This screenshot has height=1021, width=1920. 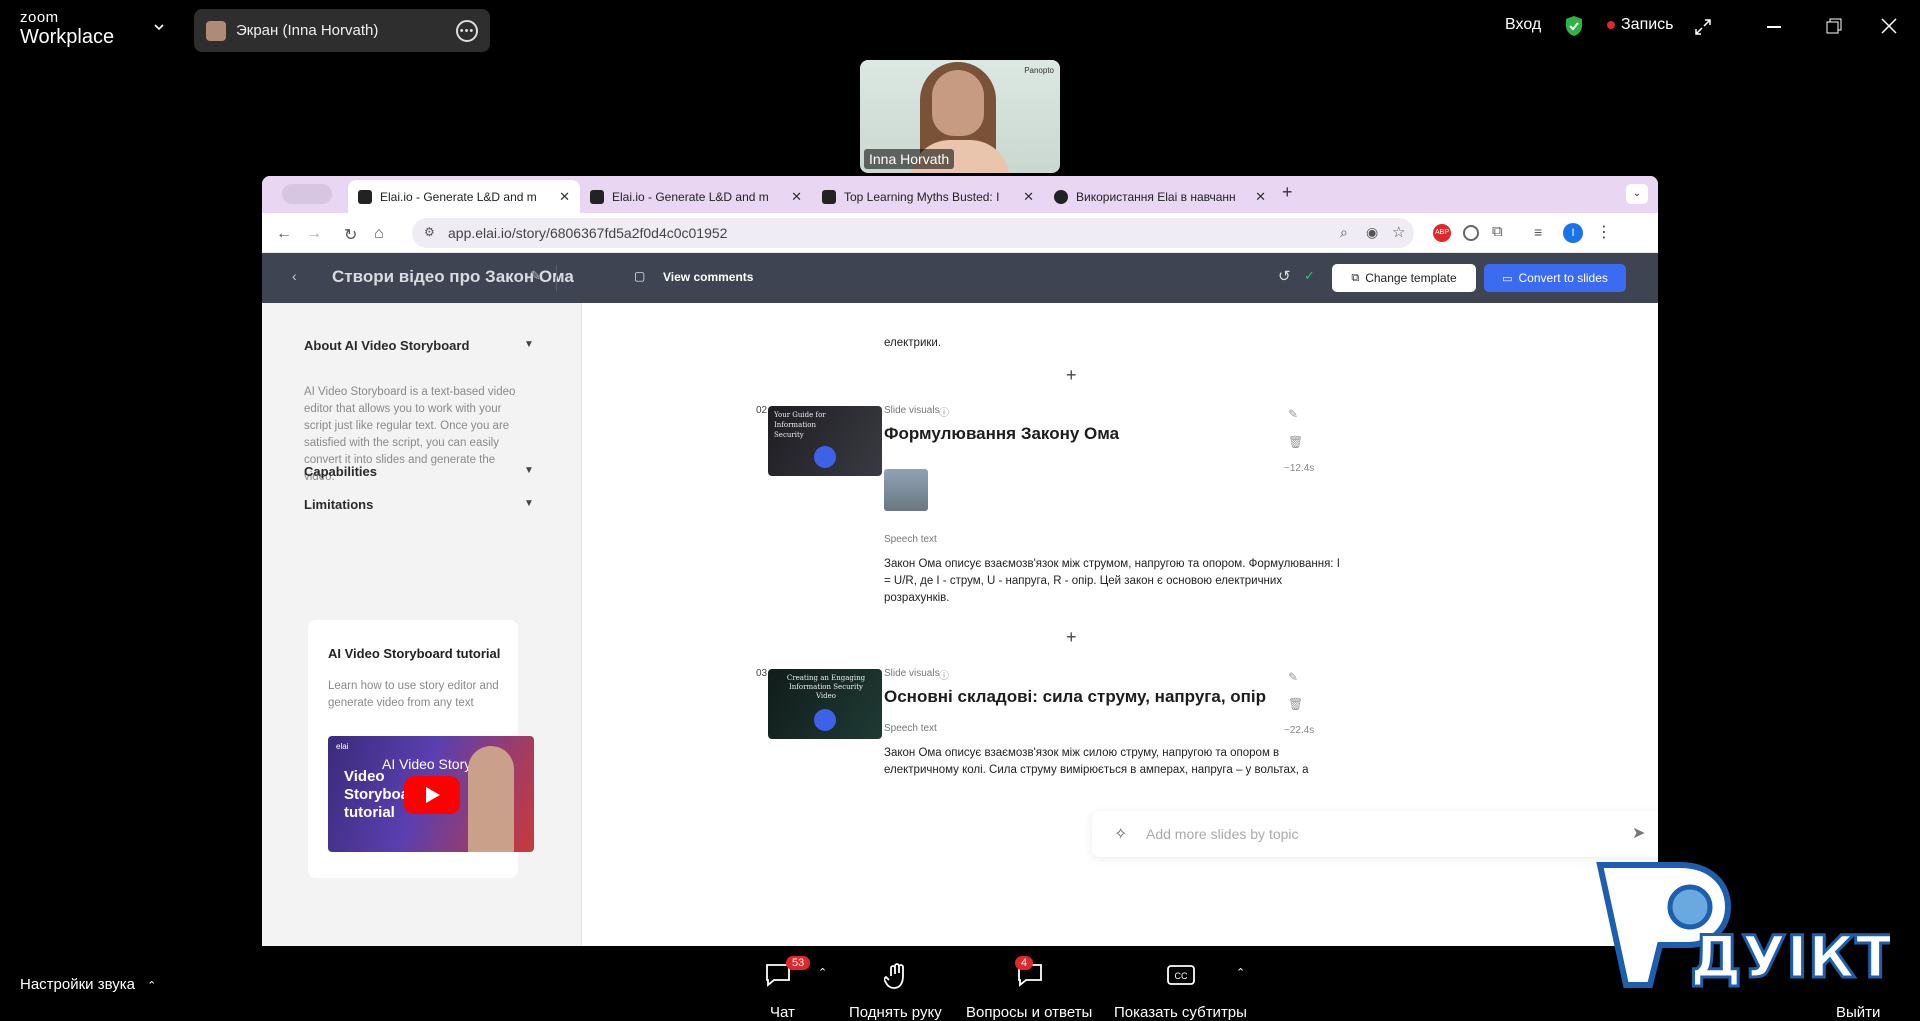 I want to click on thumb-text: Your Guide for Information Security, so click(x=800, y=425).